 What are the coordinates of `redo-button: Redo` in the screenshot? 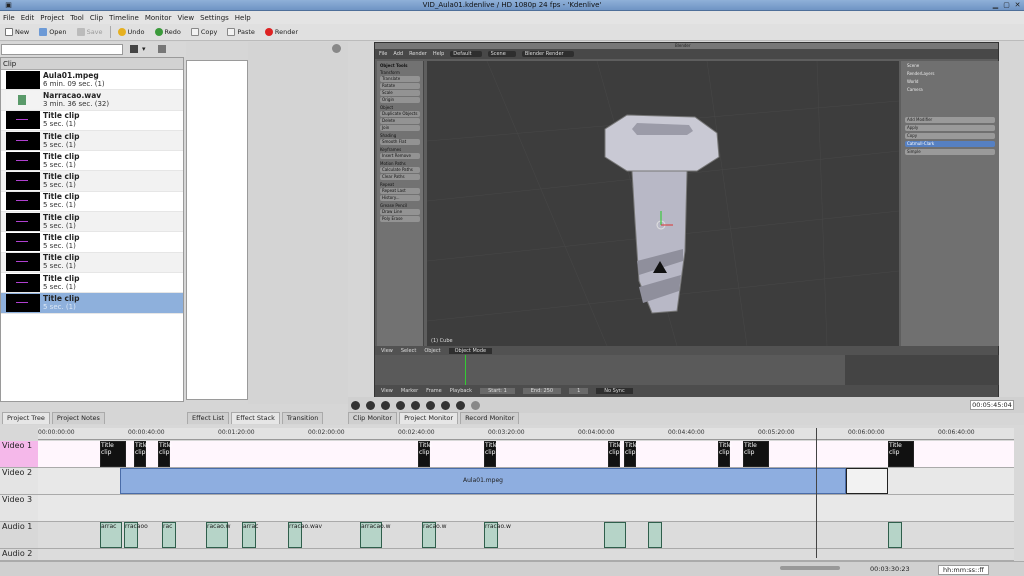 It's located at (168, 32).